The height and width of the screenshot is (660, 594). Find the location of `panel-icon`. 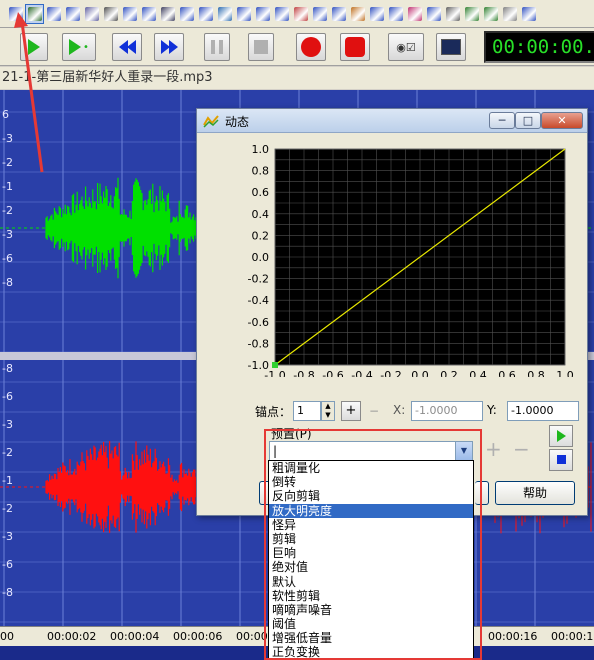

panel-icon is located at coordinates (451, 47).